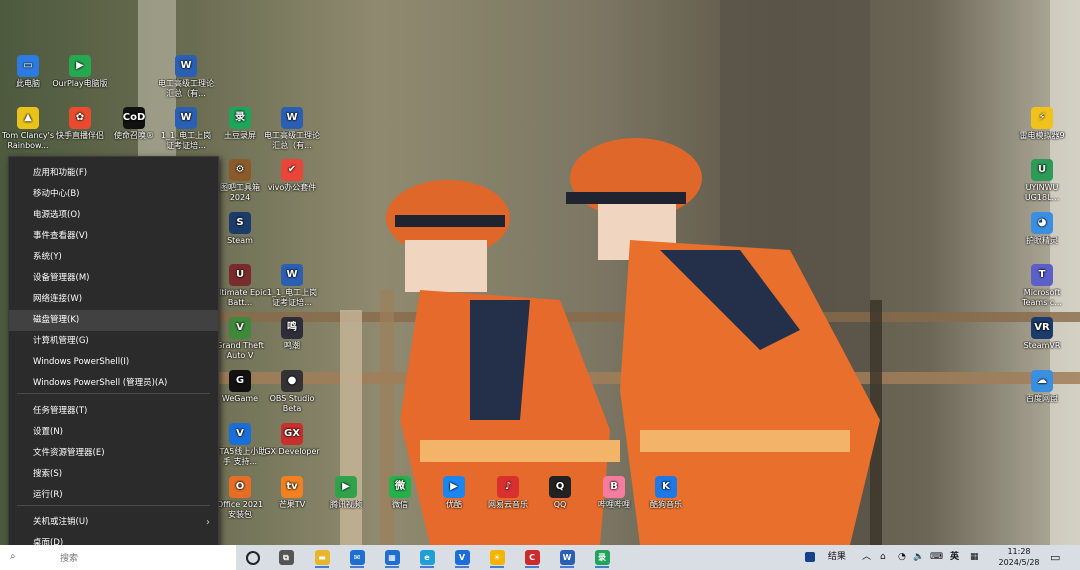  I want to click on desktop-icon: ▶ 优酷, so click(454, 493).